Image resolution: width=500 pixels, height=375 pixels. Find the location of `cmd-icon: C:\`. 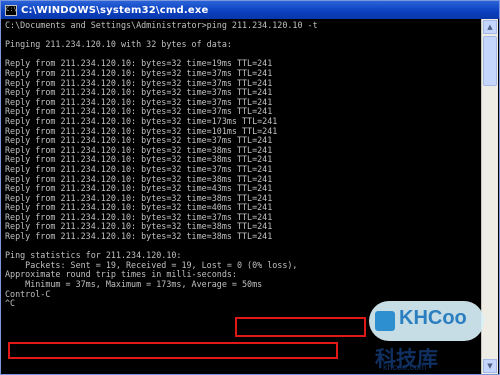

cmd-icon: C:\ is located at coordinates (11, 10).